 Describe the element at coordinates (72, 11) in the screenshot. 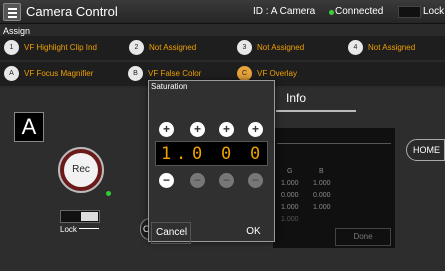

I see `app-title: Camera Control` at that location.